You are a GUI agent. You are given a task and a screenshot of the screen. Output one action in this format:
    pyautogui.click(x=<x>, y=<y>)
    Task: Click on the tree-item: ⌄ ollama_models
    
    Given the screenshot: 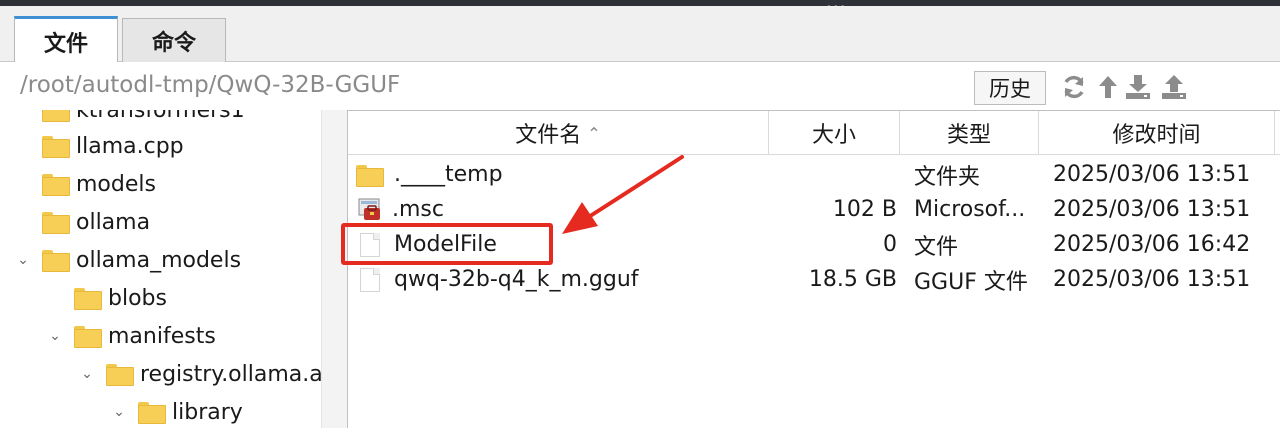 What is the action you would take?
    pyautogui.click(x=127, y=260)
    